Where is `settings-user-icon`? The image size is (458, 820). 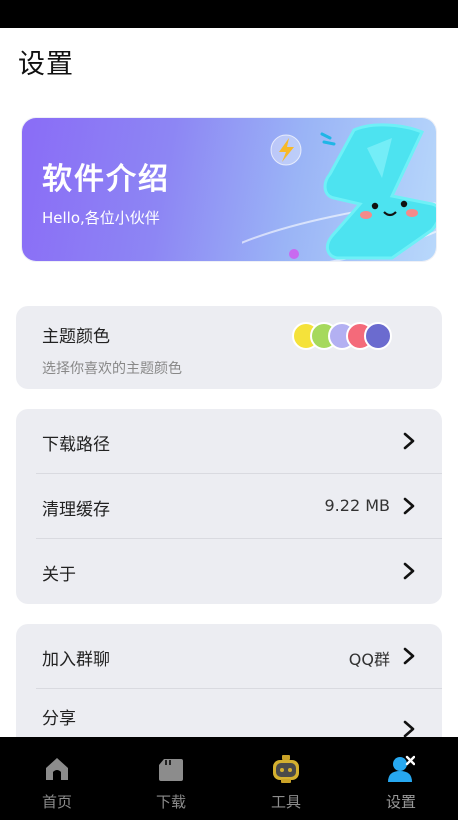 settings-user-icon is located at coordinates (401, 768).